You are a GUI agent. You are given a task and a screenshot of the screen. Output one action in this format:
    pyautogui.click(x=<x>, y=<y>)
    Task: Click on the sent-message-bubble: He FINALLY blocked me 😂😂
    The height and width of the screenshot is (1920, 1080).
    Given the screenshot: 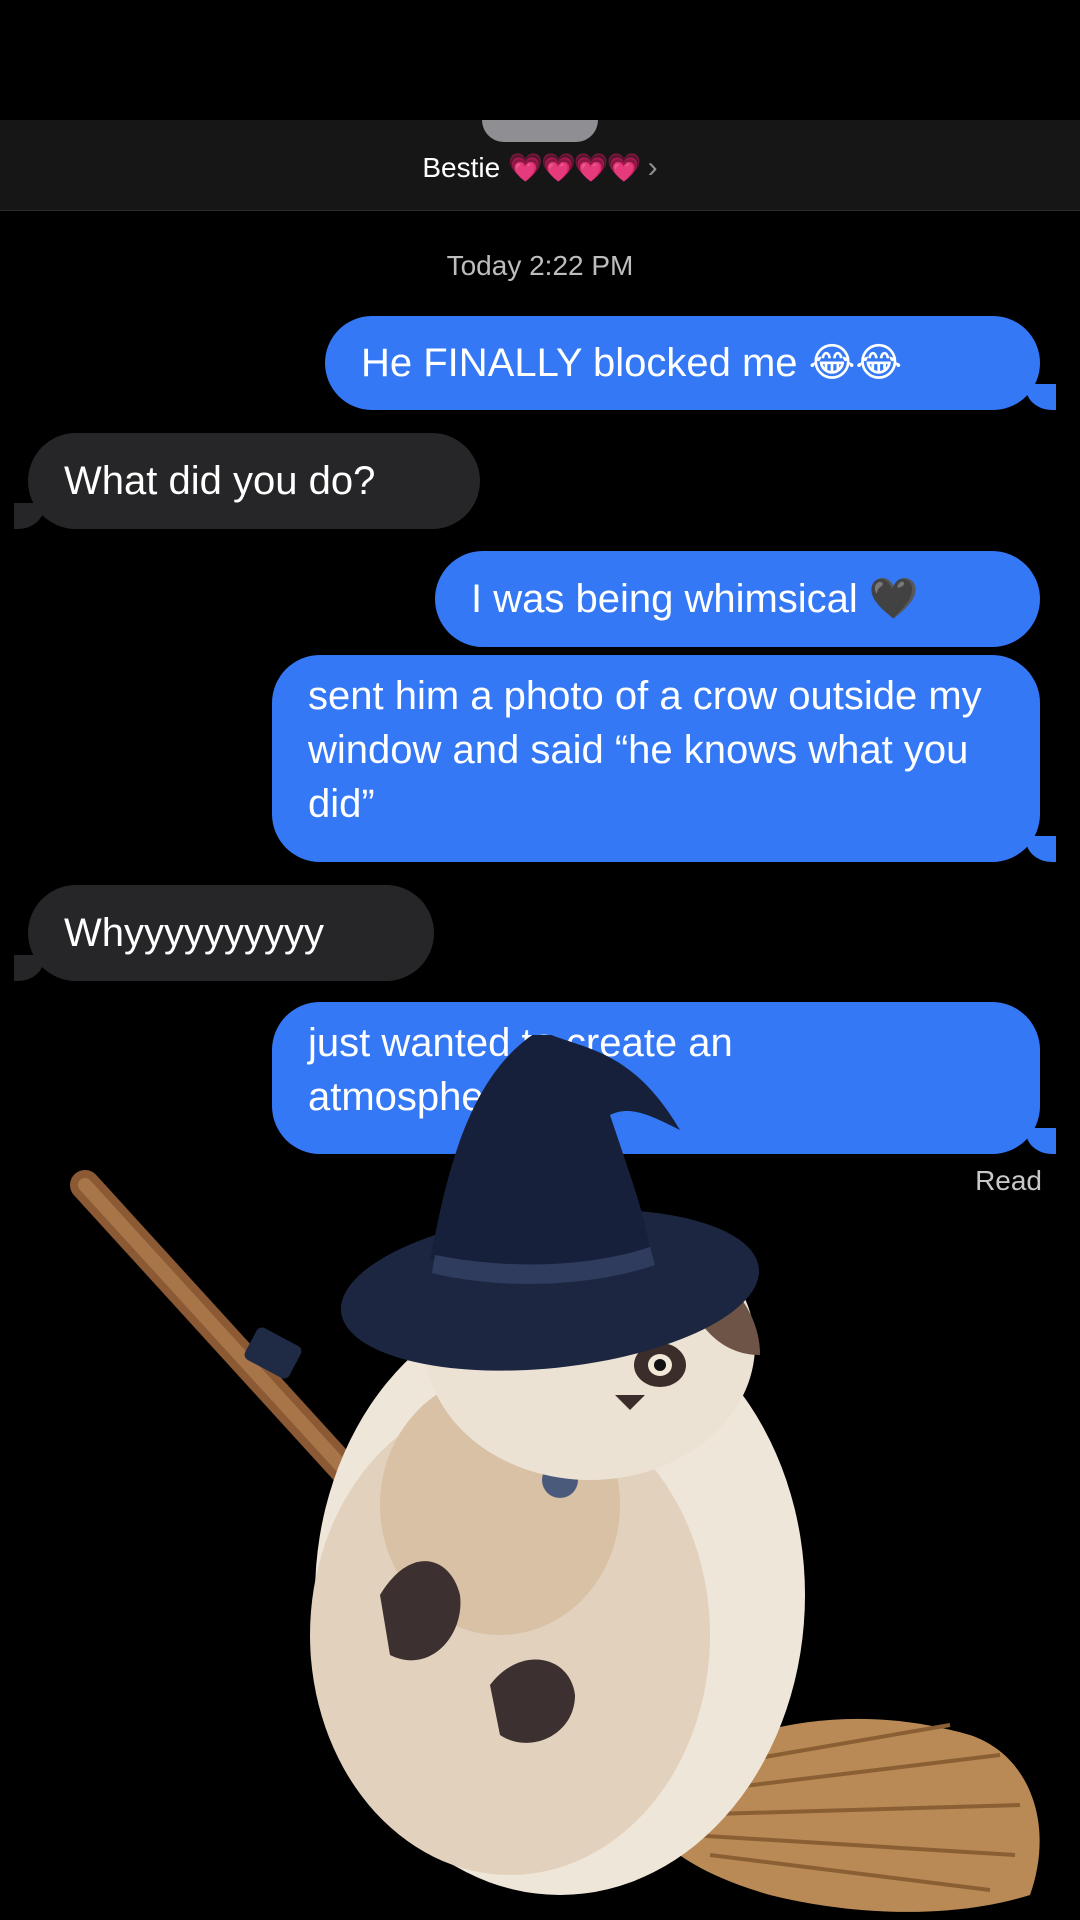 What is the action you would take?
    pyautogui.click(x=682, y=363)
    